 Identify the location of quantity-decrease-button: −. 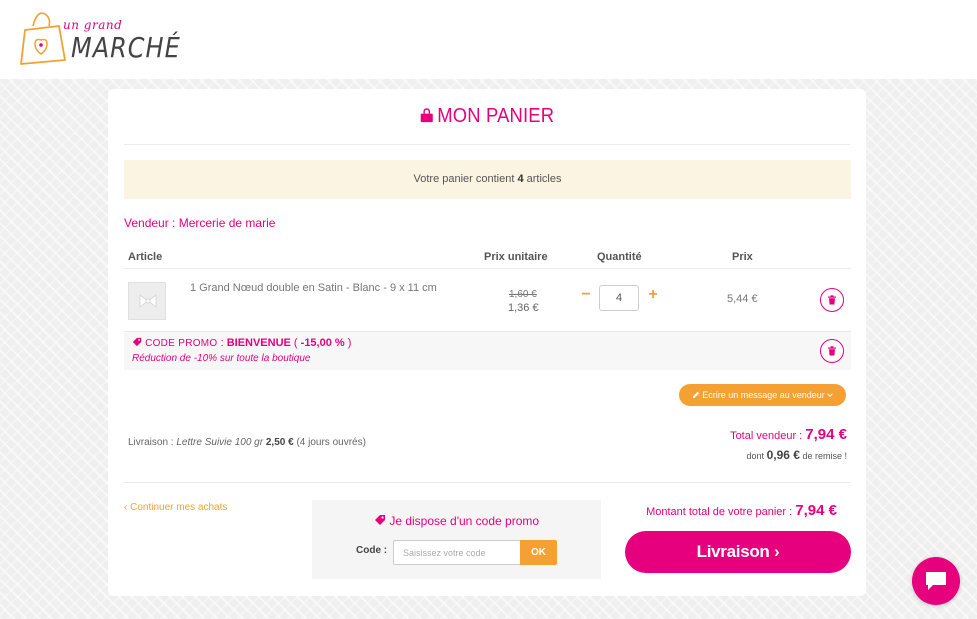
(586, 295).